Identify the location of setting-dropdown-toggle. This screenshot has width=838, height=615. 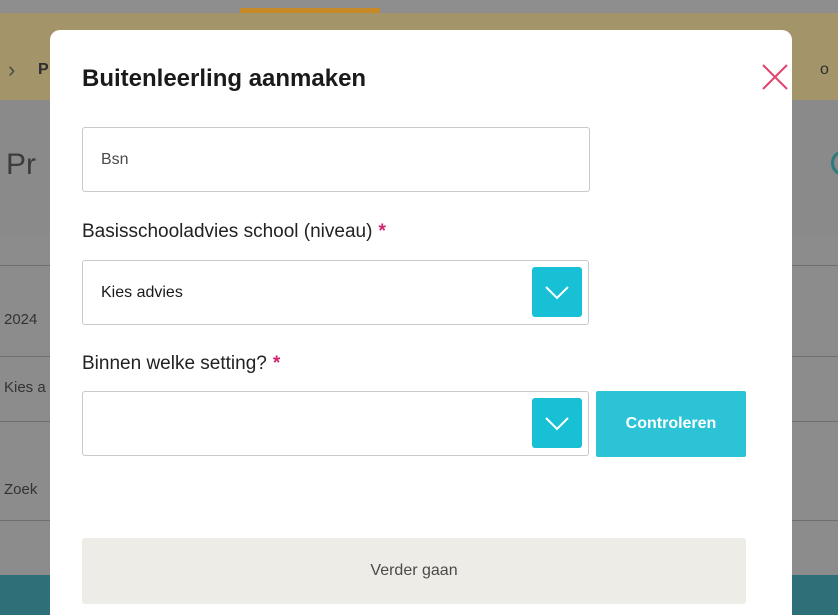
(557, 423).